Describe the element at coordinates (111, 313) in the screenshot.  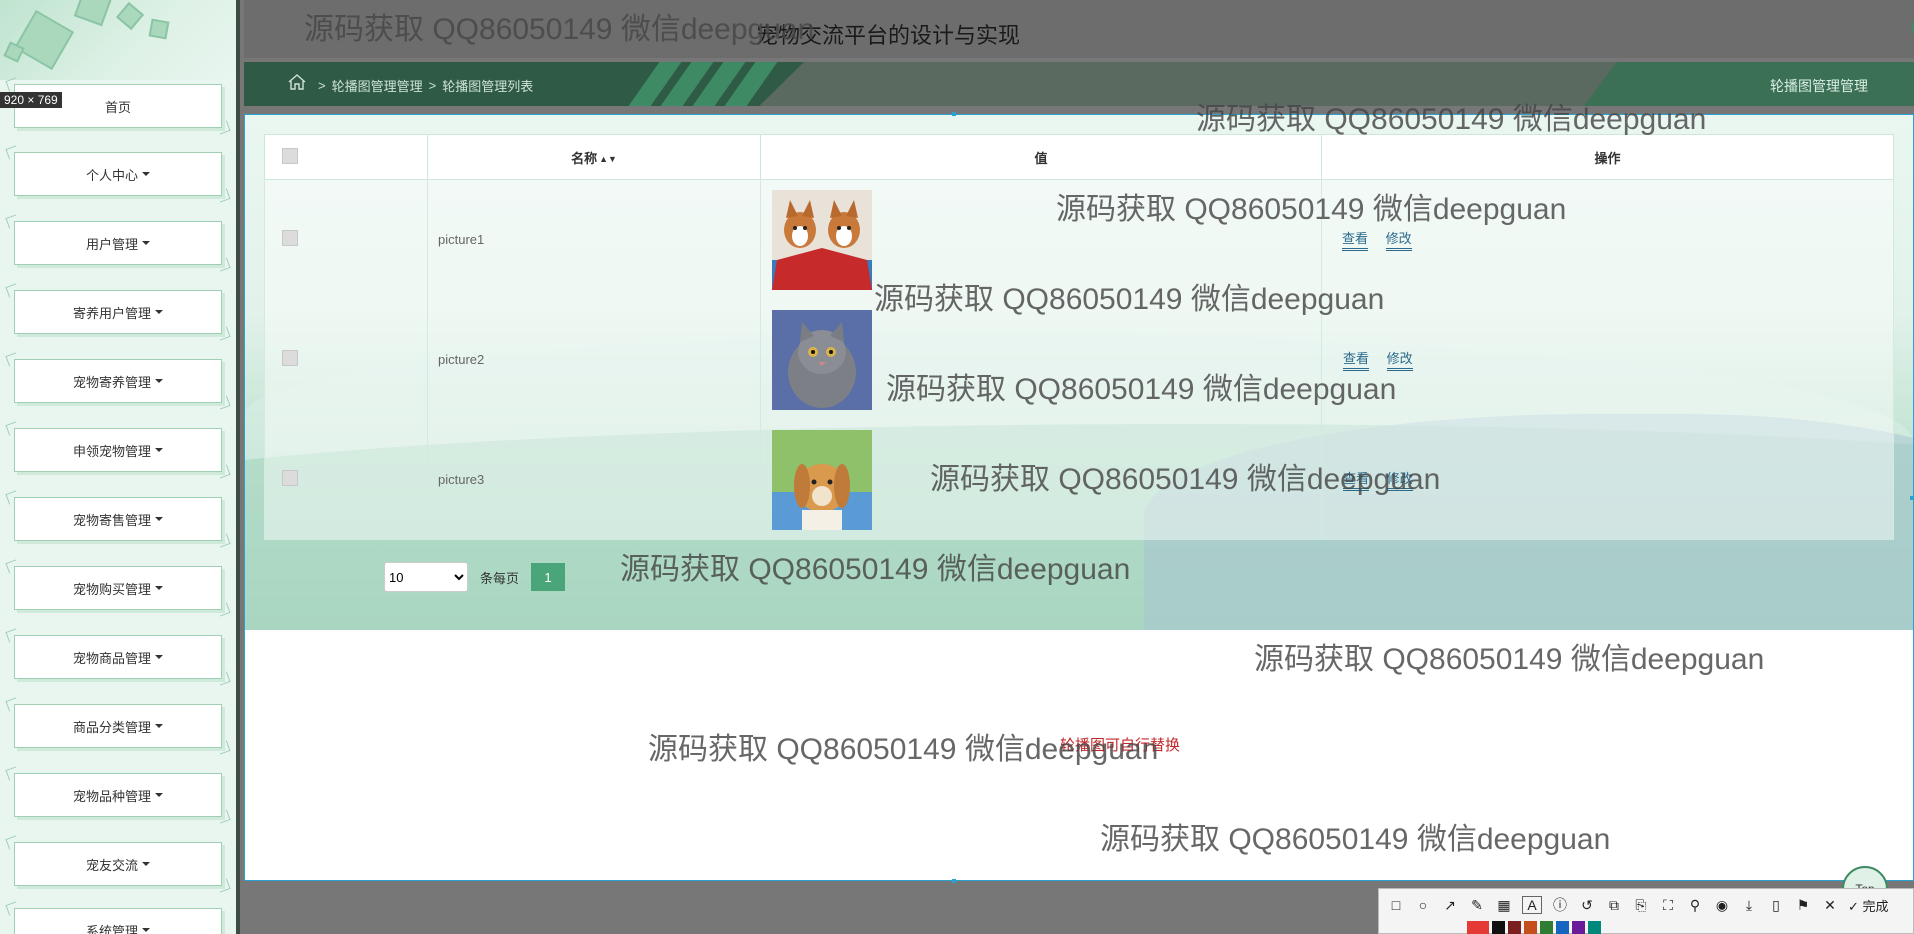
I see `sidebar-item-label: 寄养用户管理` at that location.